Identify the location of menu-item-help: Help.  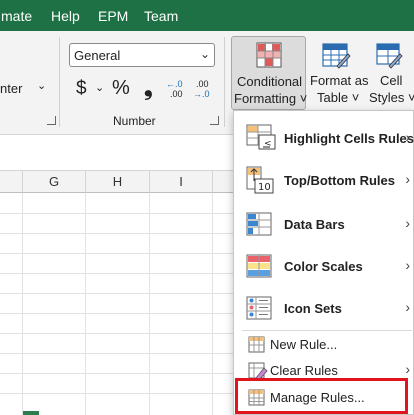
(65, 16).